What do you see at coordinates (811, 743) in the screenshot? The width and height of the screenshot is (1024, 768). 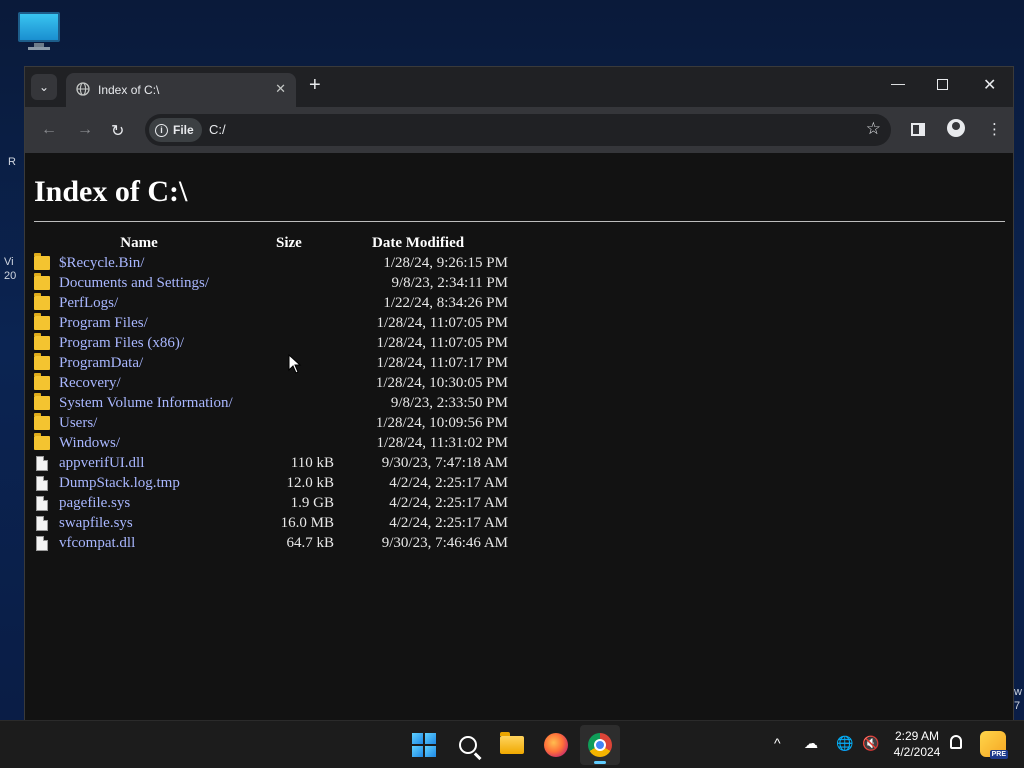 I see `cloud-offline-icon: ☁` at bounding box center [811, 743].